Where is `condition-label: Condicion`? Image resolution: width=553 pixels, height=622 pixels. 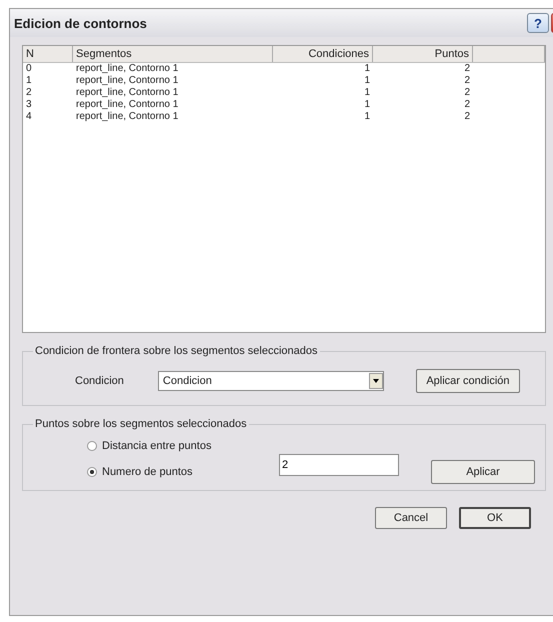 condition-label: Condicion is located at coordinates (99, 381).